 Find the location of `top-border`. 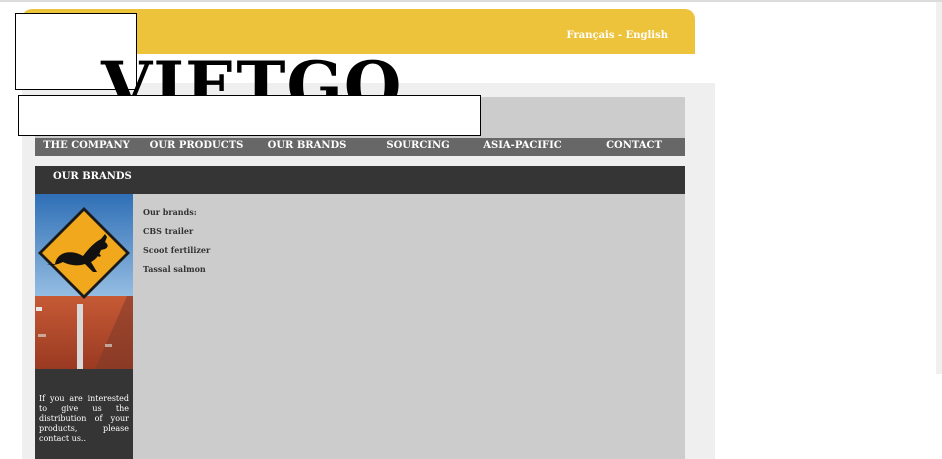

top-border is located at coordinates (471, 1).